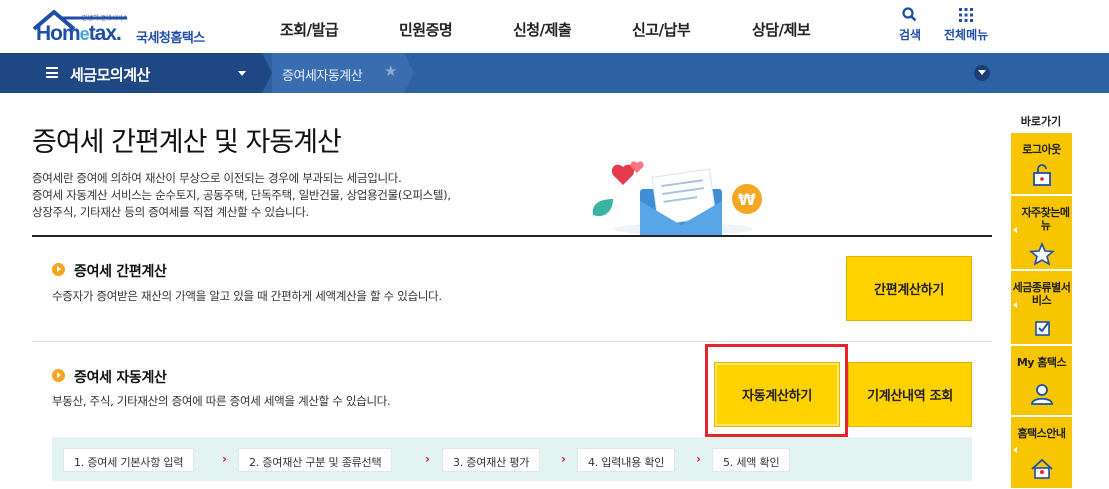  What do you see at coordinates (661, 29) in the screenshot?
I see `nav-menu-report-pay: 신고/납부` at bounding box center [661, 29].